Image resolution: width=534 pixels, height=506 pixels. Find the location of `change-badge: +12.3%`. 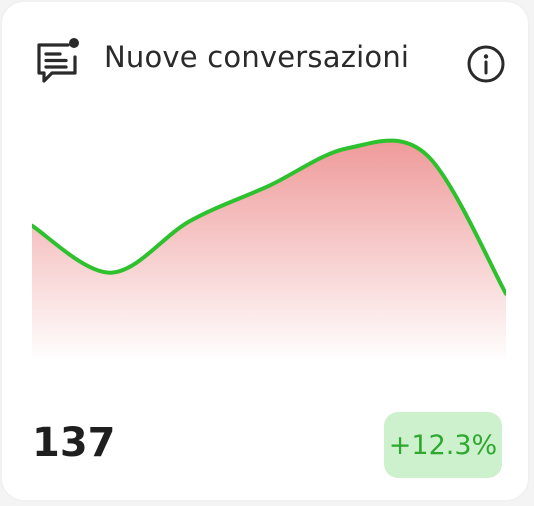

change-badge: +12.3% is located at coordinates (443, 445).